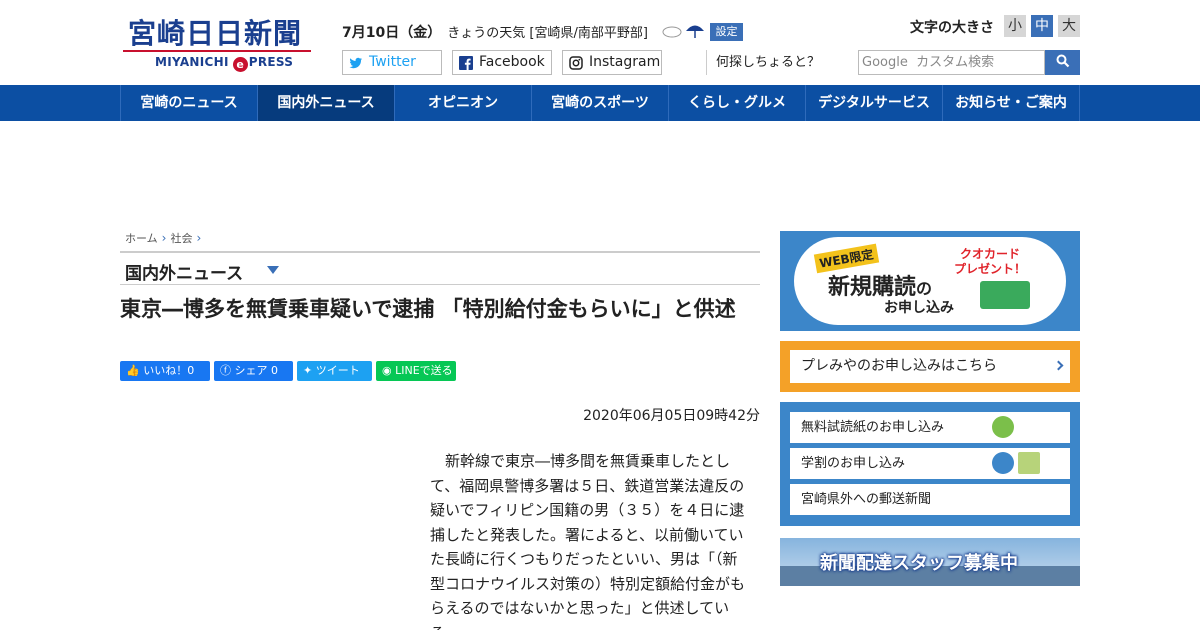 The width and height of the screenshot is (1200, 630). What do you see at coordinates (1069, 26) in the screenshot?
I see `font-size-large-button: 大` at bounding box center [1069, 26].